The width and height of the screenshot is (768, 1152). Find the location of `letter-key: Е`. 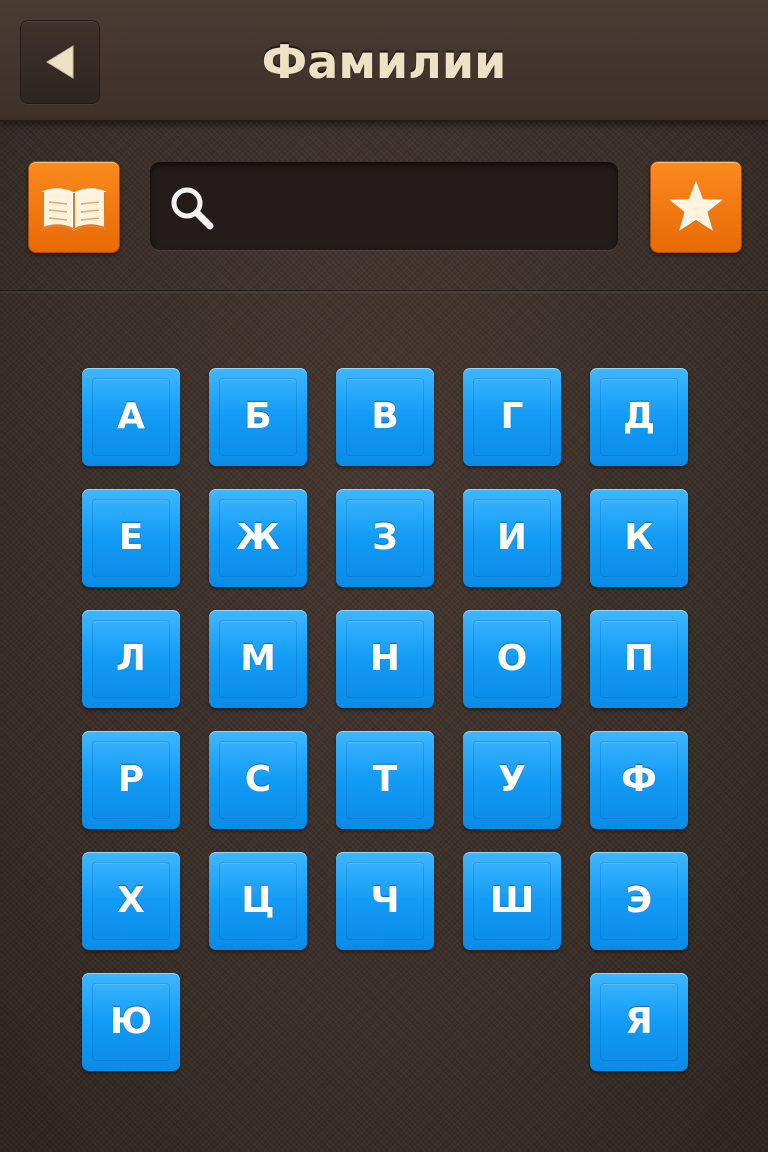

letter-key: Е is located at coordinates (131, 538).